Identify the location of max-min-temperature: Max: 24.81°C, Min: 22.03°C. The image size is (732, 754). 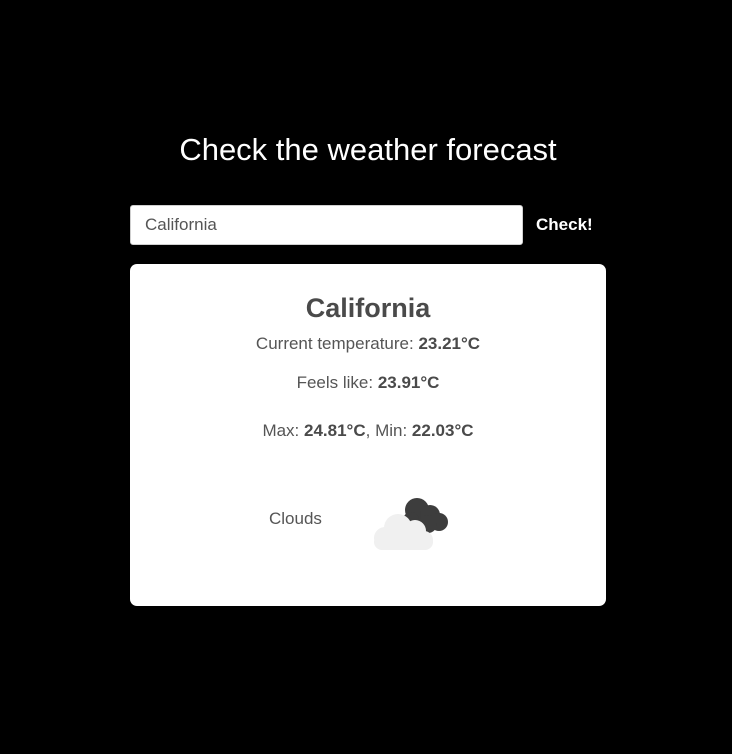
(368, 431).